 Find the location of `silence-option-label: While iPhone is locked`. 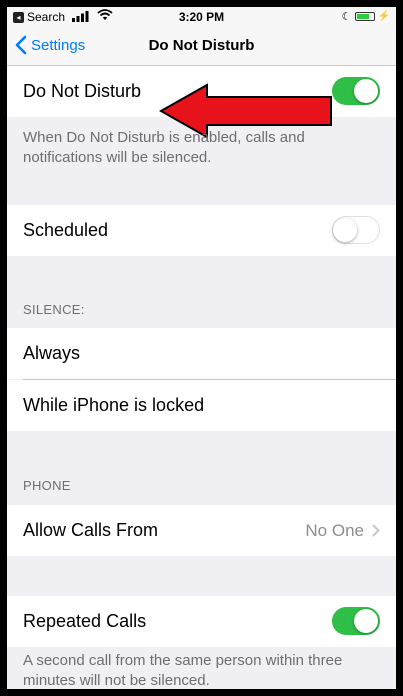

silence-option-label: While iPhone is locked is located at coordinates (114, 405).